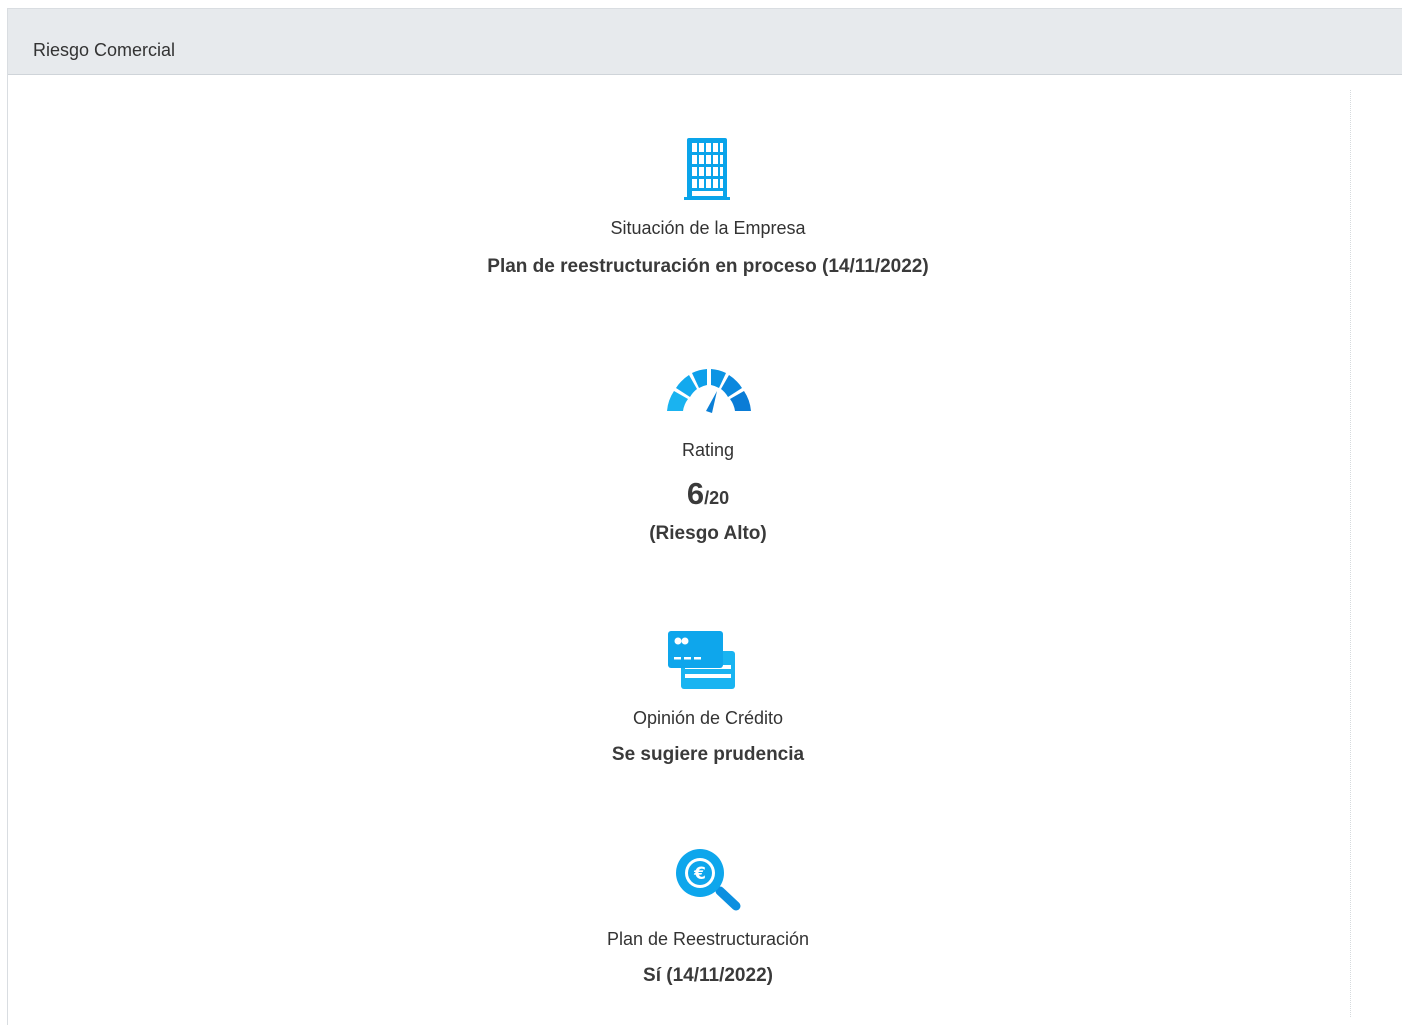  Describe the element at coordinates (708, 754) in the screenshot. I see `credit-opinion-value: Se sugiere prudencia` at that location.